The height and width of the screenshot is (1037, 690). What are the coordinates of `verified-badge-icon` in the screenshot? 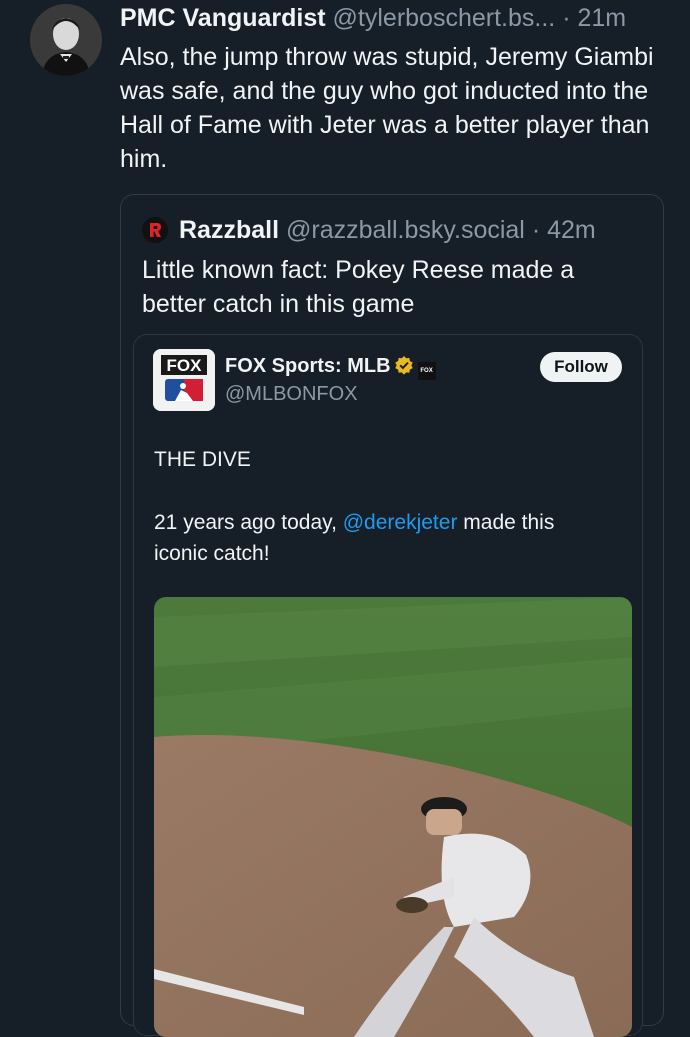 It's located at (403, 365).